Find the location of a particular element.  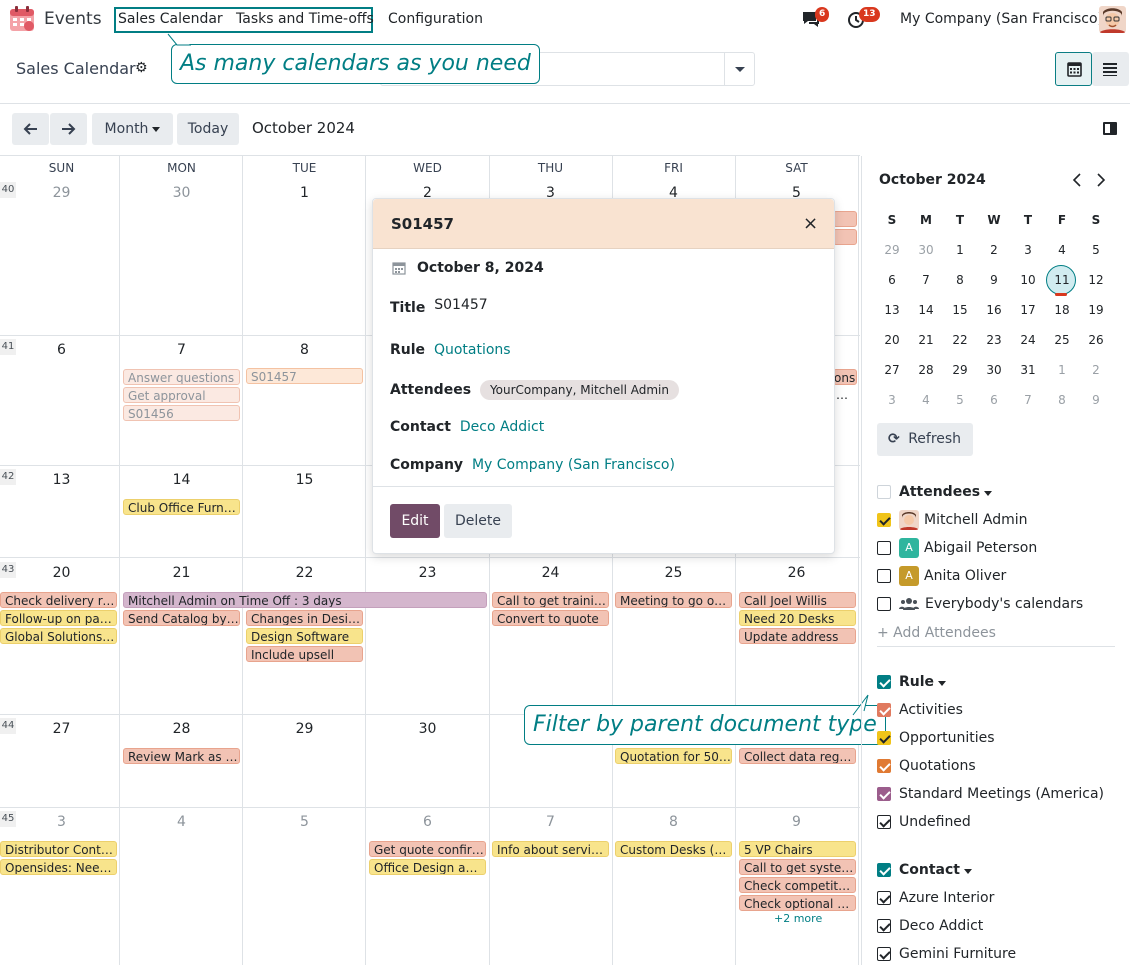

calendar-view-button is located at coordinates (1073, 69).